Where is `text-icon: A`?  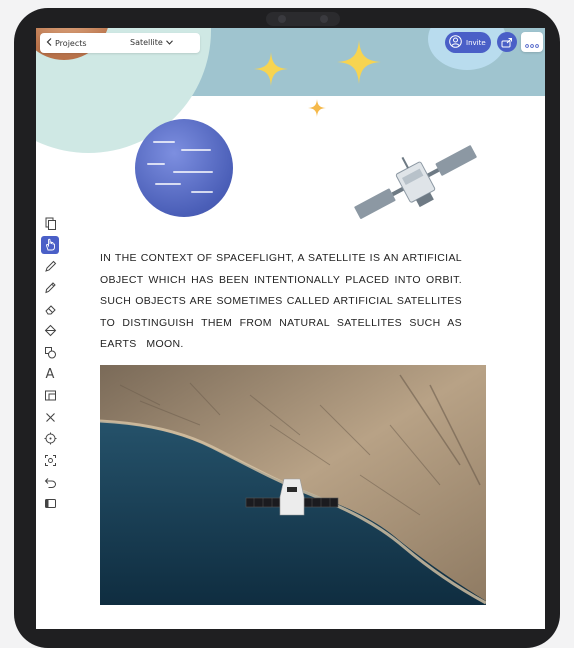 text-icon: A is located at coordinates (50, 374).